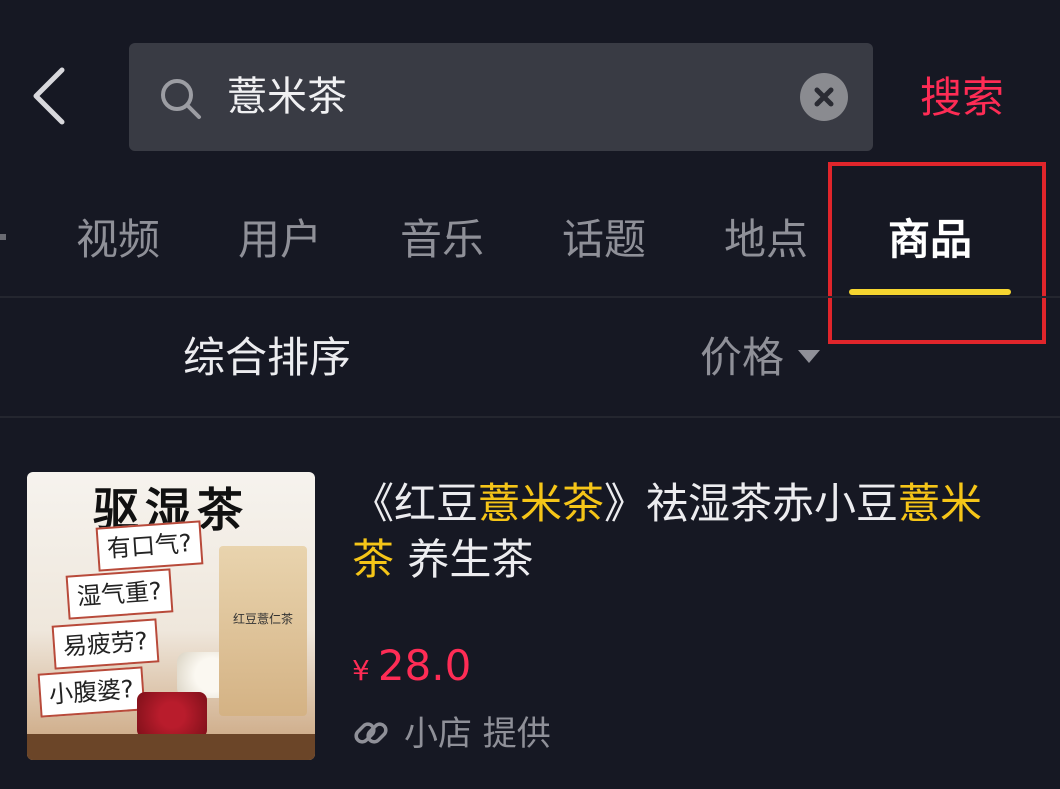 The height and width of the screenshot is (789, 1060). What do you see at coordinates (766, 240) in the screenshot?
I see `tab-location: 地点` at bounding box center [766, 240].